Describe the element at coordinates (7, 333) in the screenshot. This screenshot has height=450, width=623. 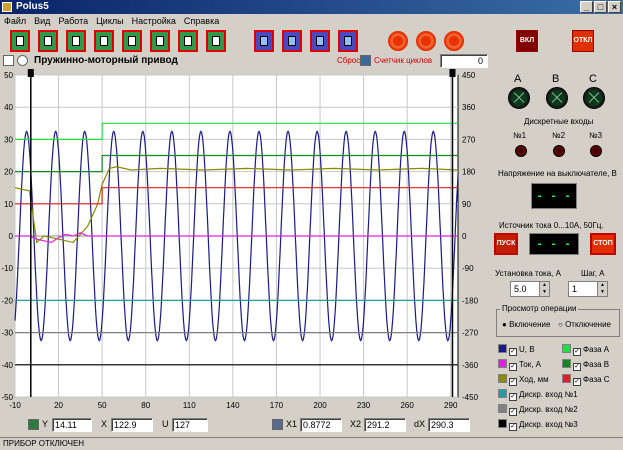
I see `y-tick-label: -30` at that location.